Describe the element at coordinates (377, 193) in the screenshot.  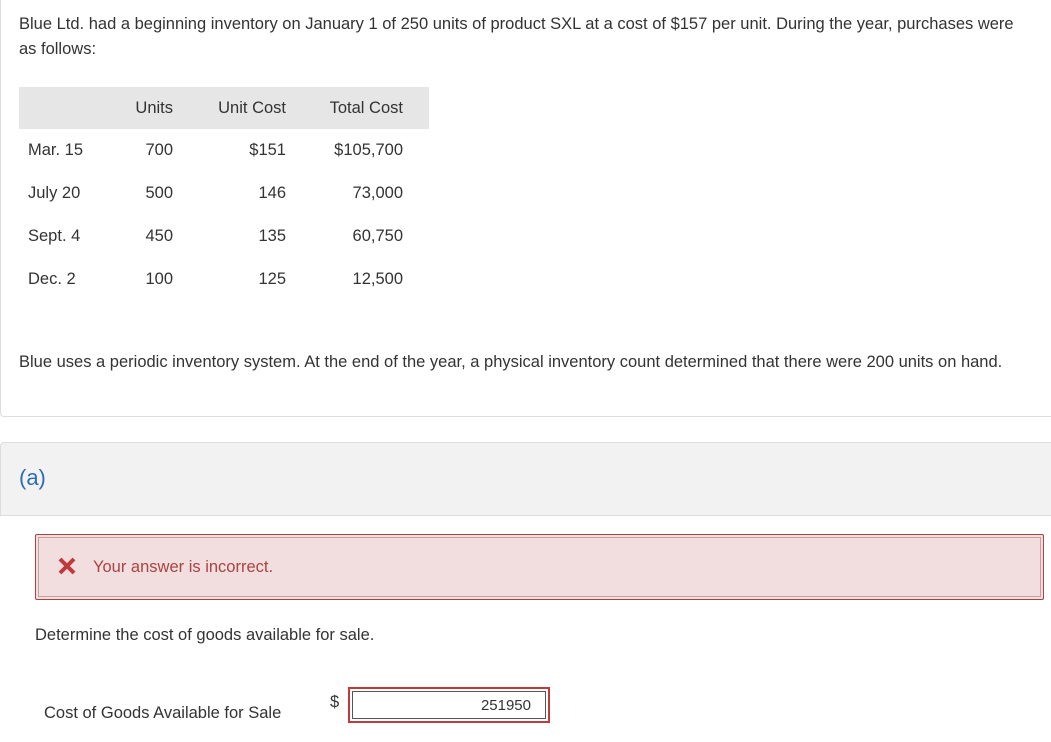
I see `row-total-cost: 73,000` at that location.